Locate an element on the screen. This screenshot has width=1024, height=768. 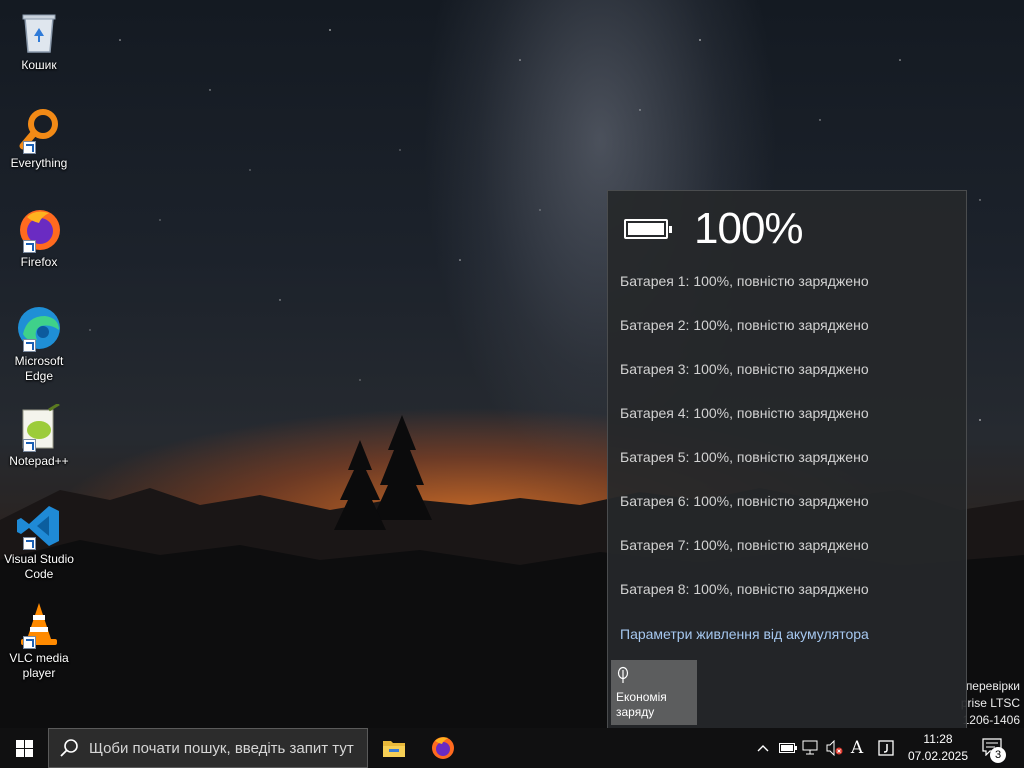
clock-date: 07.02.2025 is located at coordinates (938, 756).